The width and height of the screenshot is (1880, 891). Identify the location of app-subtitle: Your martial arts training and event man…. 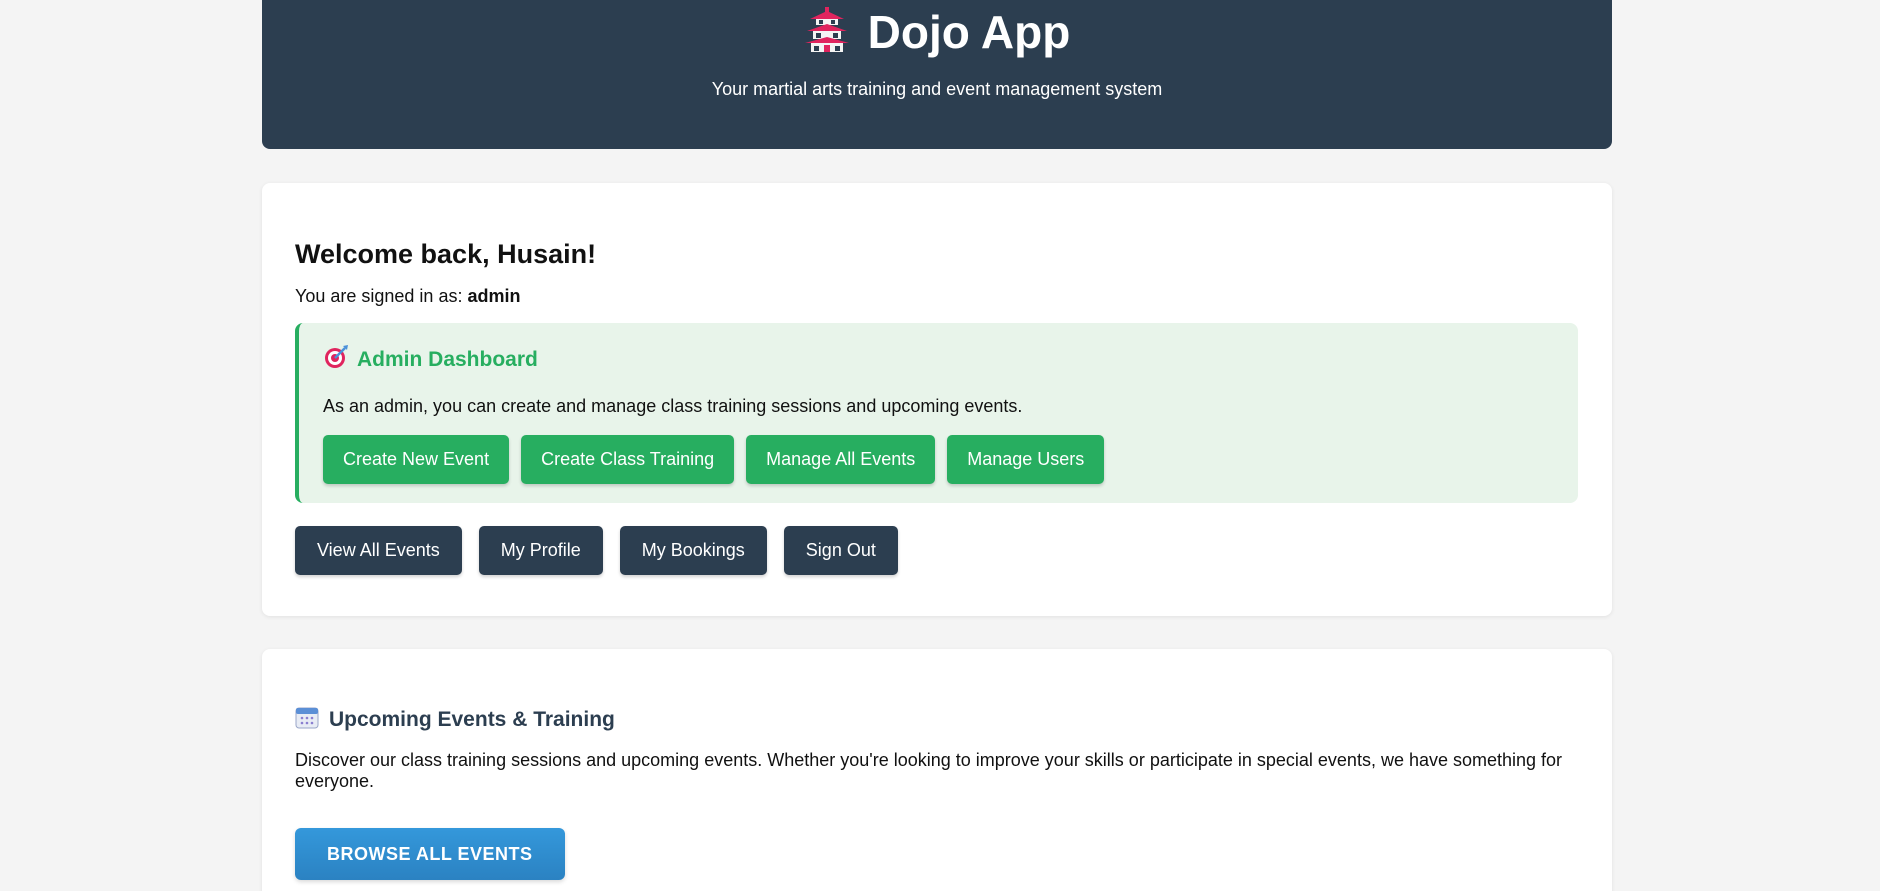
(937, 89).